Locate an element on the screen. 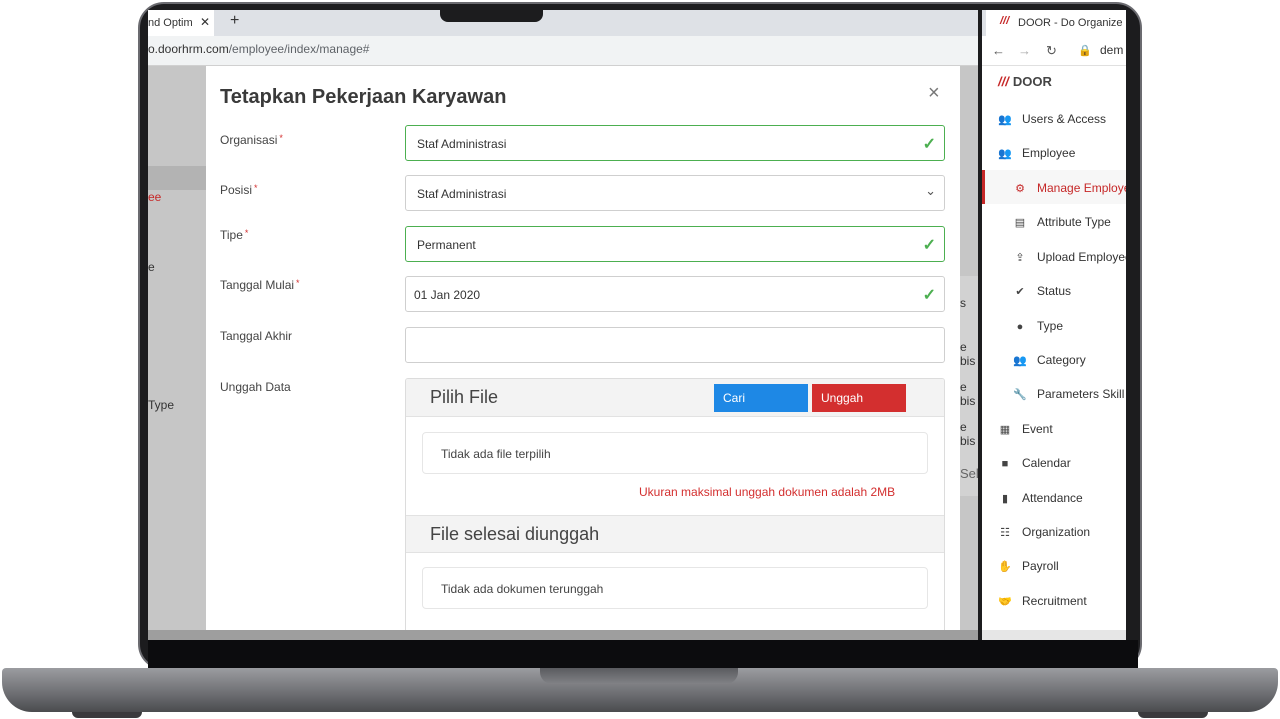 Image resolution: width=1280 pixels, height=719 pixels. chevron-down-icon: ⌄ is located at coordinates (930, 190).